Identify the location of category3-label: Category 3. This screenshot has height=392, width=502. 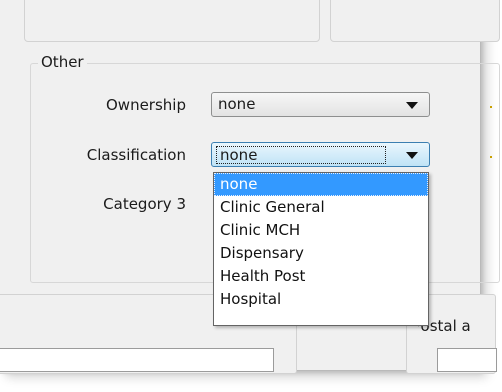
(144, 204).